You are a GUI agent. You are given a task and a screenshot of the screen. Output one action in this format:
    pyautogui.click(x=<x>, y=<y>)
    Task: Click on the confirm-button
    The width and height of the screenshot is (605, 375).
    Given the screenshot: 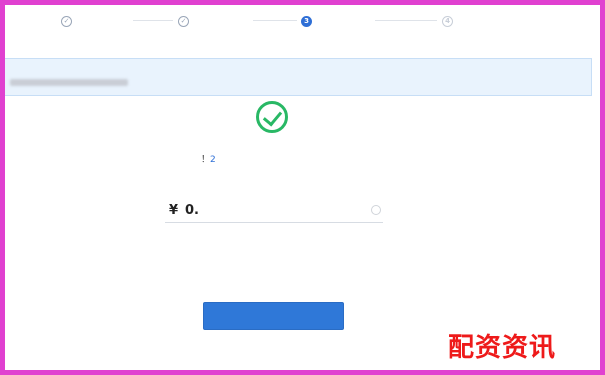 What is the action you would take?
    pyautogui.click(x=273, y=316)
    